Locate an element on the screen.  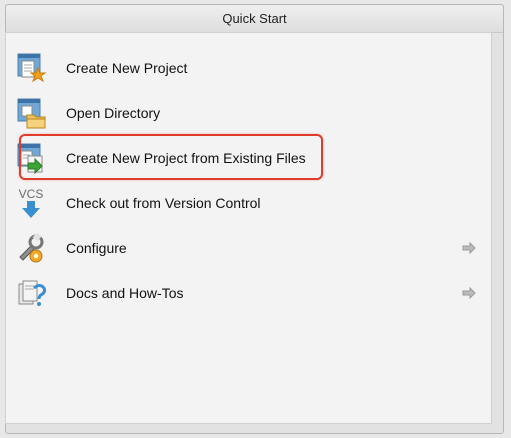
import-project-label: Create New Project from Existing Files is located at coordinates (186, 158).